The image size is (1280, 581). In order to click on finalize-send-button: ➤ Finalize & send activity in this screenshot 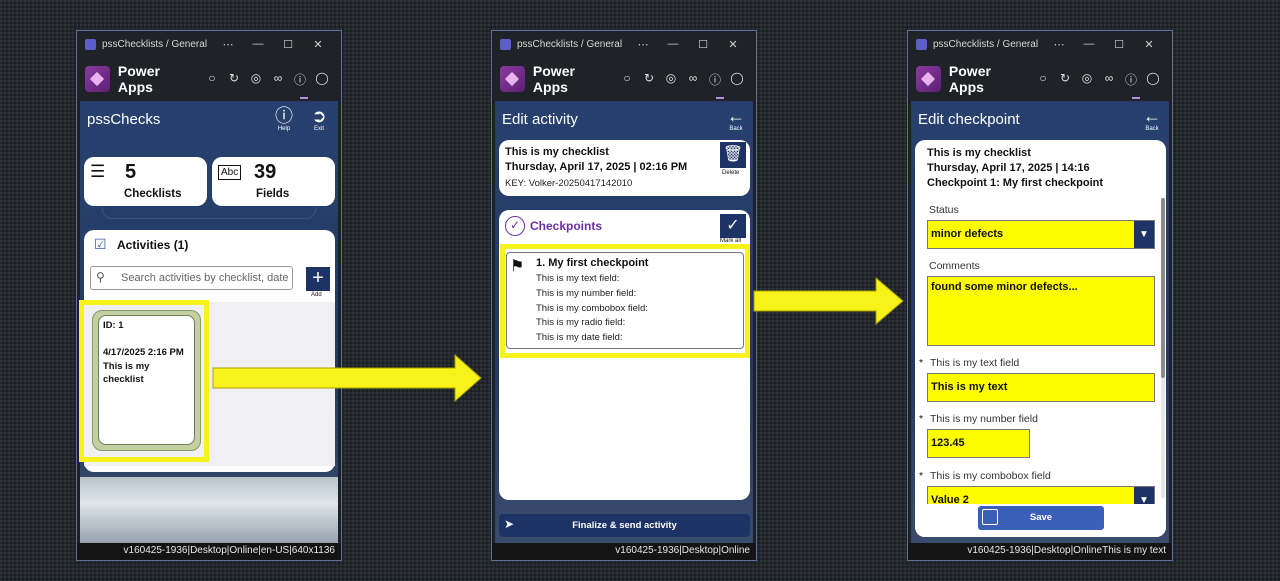, I will do `click(624, 525)`.